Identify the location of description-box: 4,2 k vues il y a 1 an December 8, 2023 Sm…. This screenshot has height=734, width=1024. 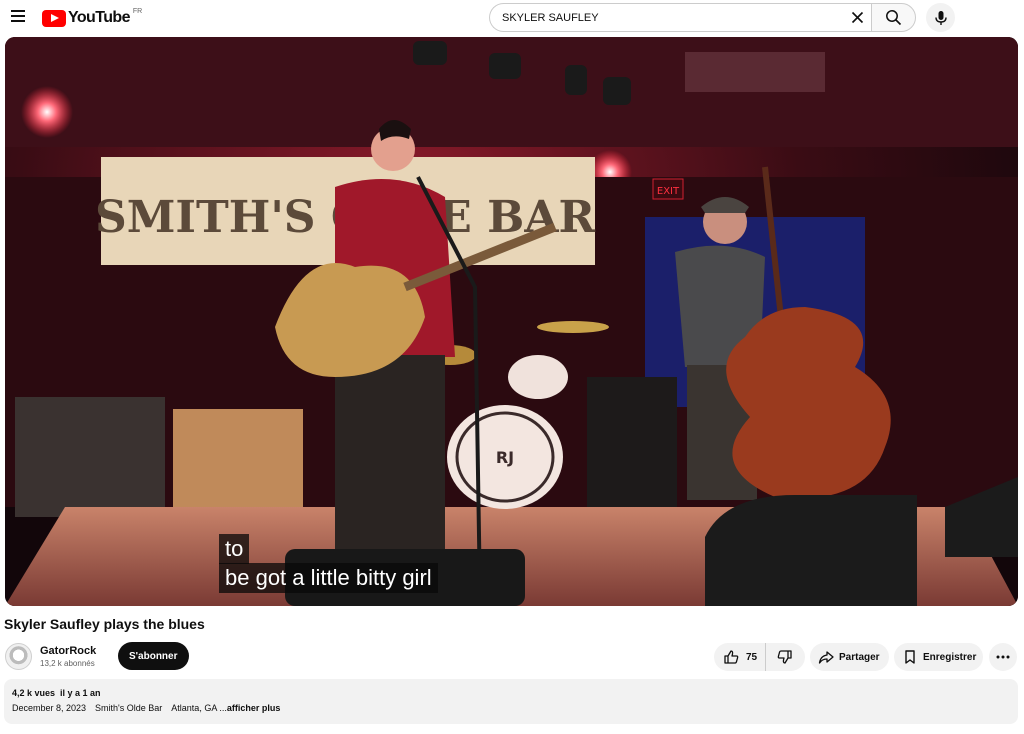
(511, 701).